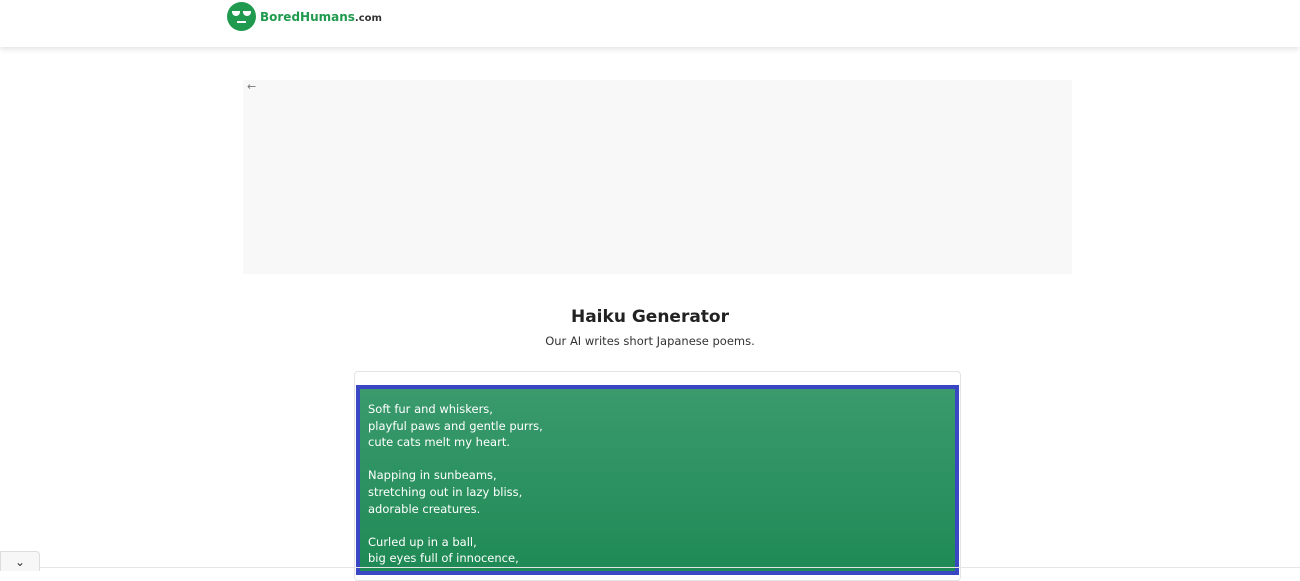  Describe the element at coordinates (241, 16) in the screenshot. I see `logo-face-icon` at that location.